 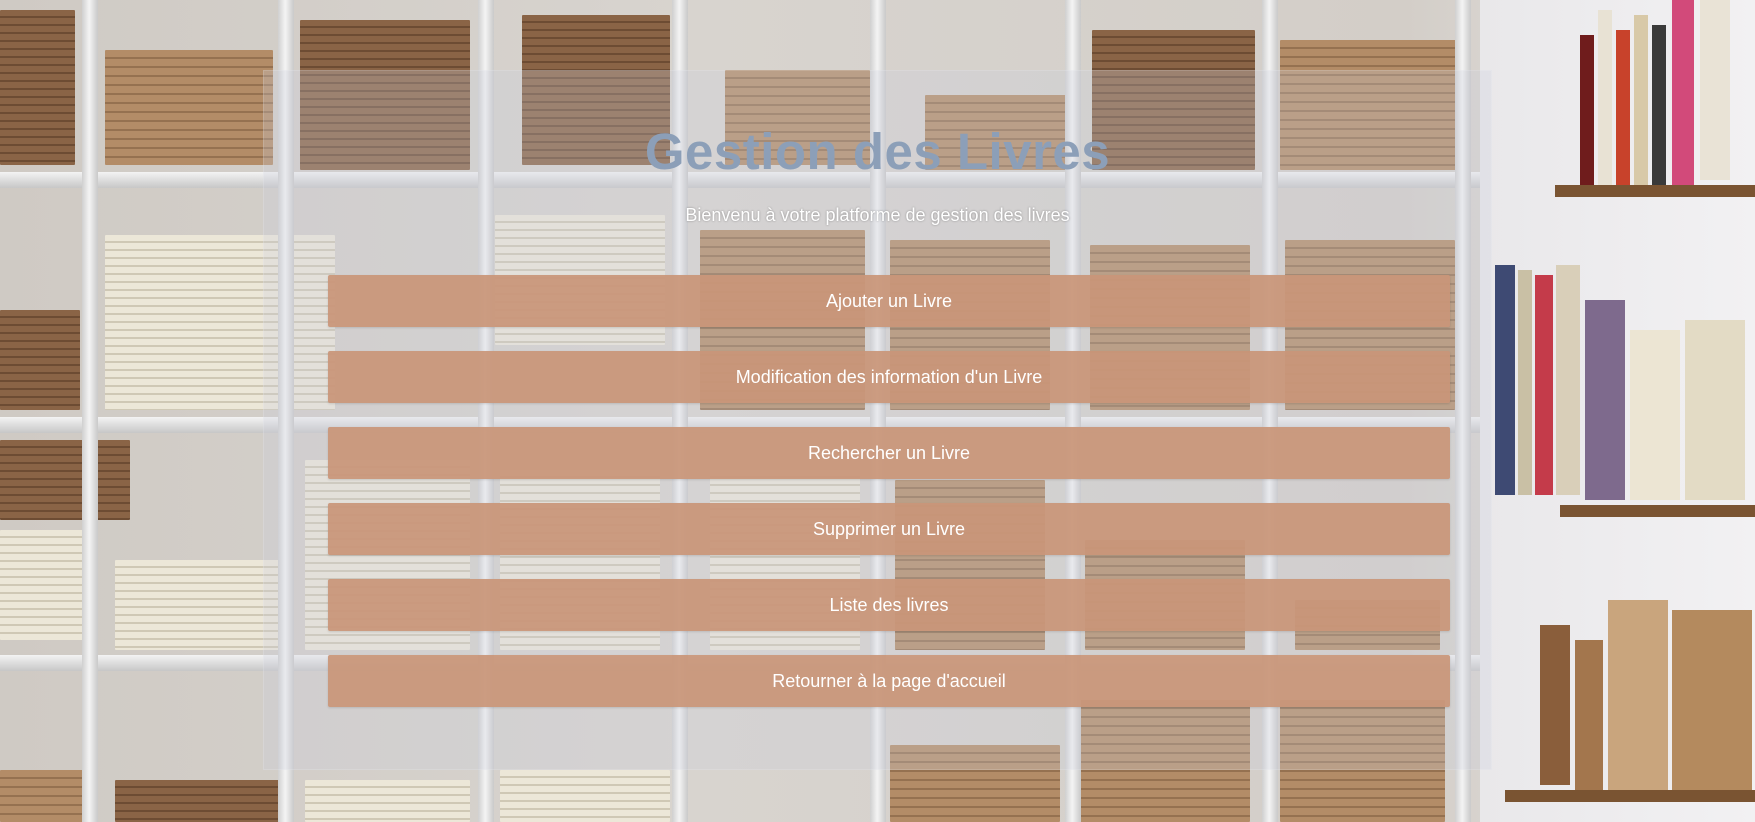 I want to click on edit-book-button: Modification des information d'un Livre, so click(x=889, y=377).